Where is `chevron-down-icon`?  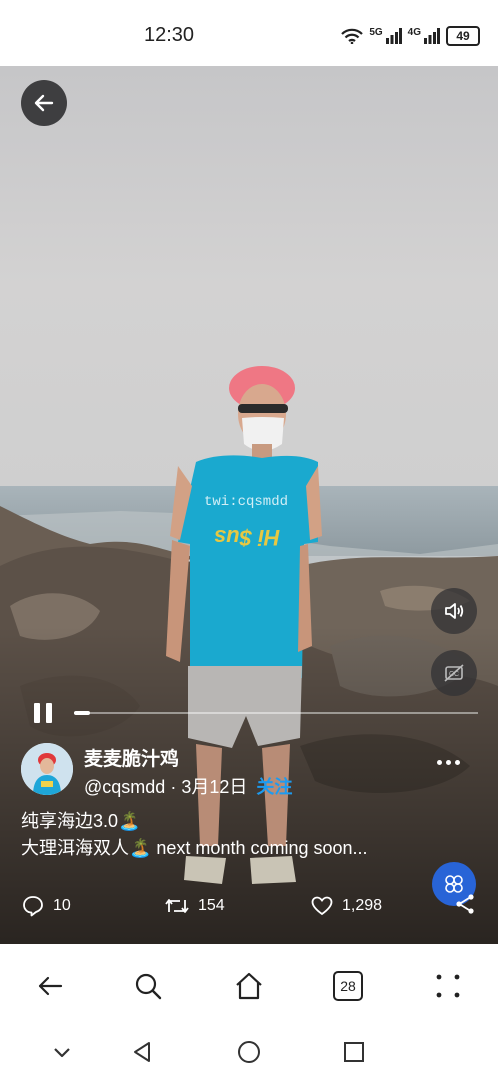
chevron-down-icon is located at coordinates (62, 1053).